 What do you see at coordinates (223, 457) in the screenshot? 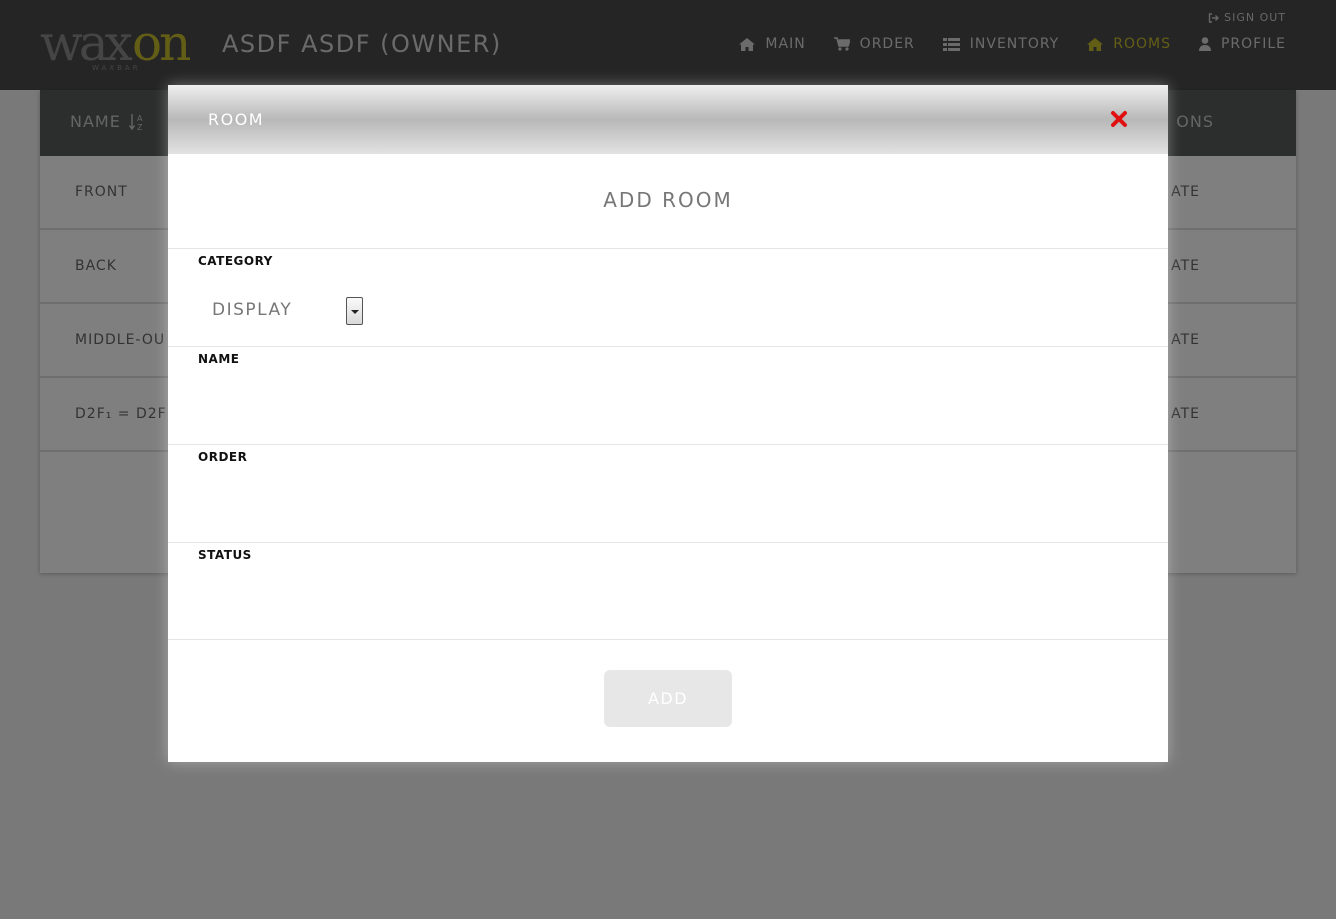
I see `order-label: ORDER` at bounding box center [223, 457].